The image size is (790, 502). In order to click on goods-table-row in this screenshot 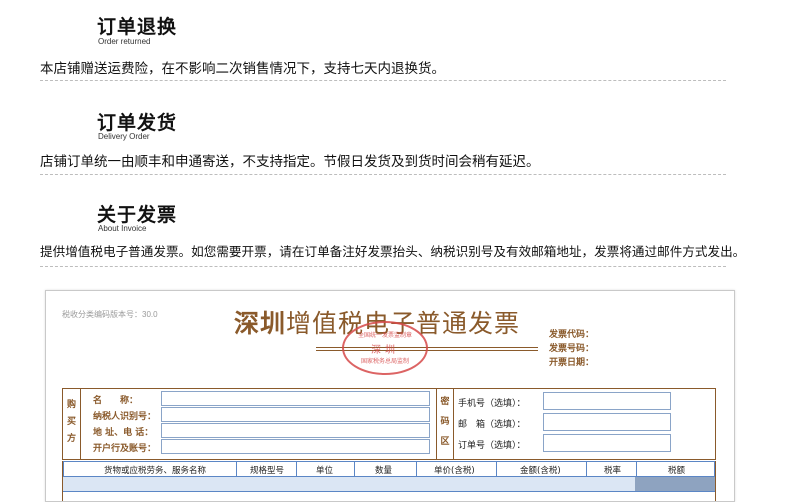, I will do `click(389, 484)`.